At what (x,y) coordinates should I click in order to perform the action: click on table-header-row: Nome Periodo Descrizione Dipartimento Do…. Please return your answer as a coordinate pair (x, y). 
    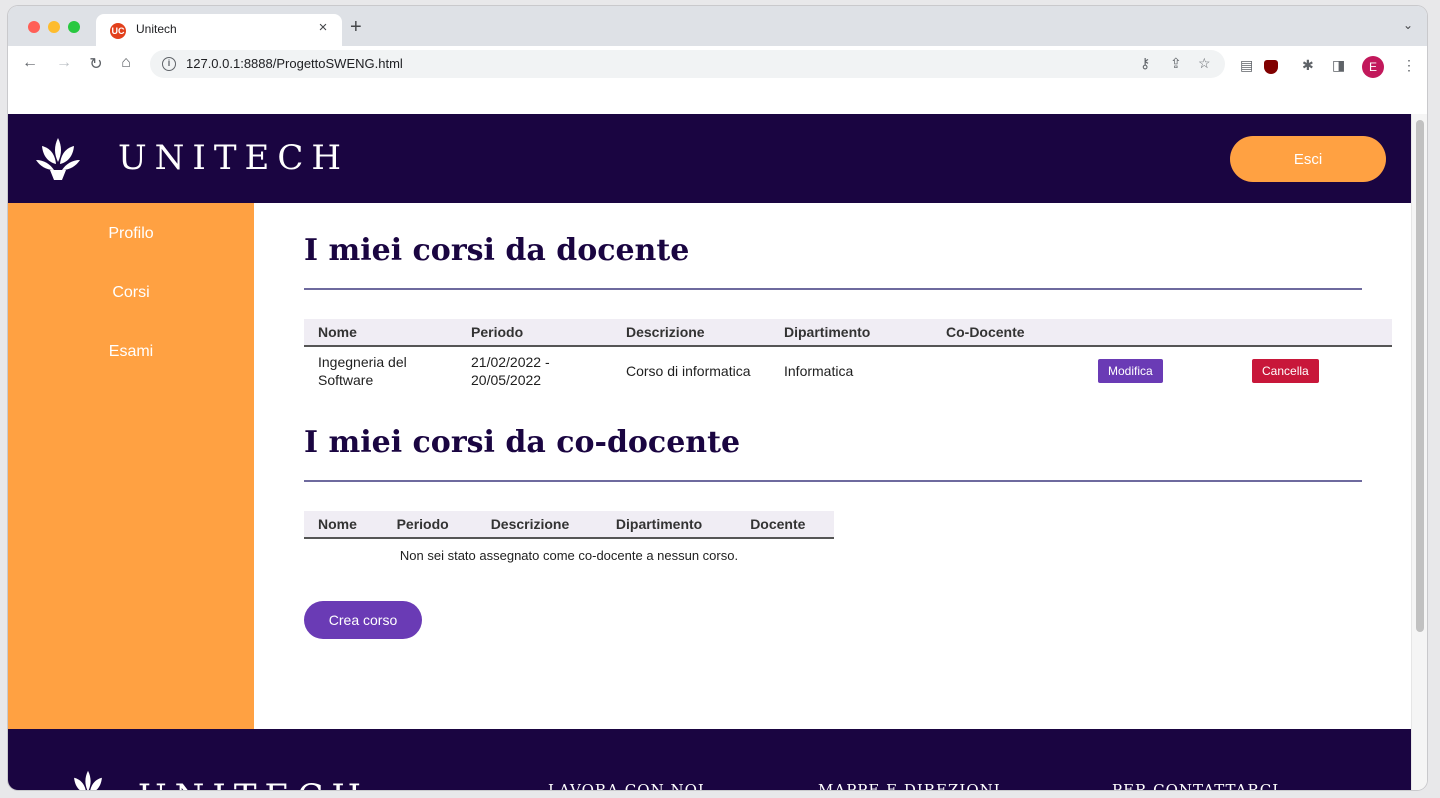
    Looking at the image, I should click on (569, 524).